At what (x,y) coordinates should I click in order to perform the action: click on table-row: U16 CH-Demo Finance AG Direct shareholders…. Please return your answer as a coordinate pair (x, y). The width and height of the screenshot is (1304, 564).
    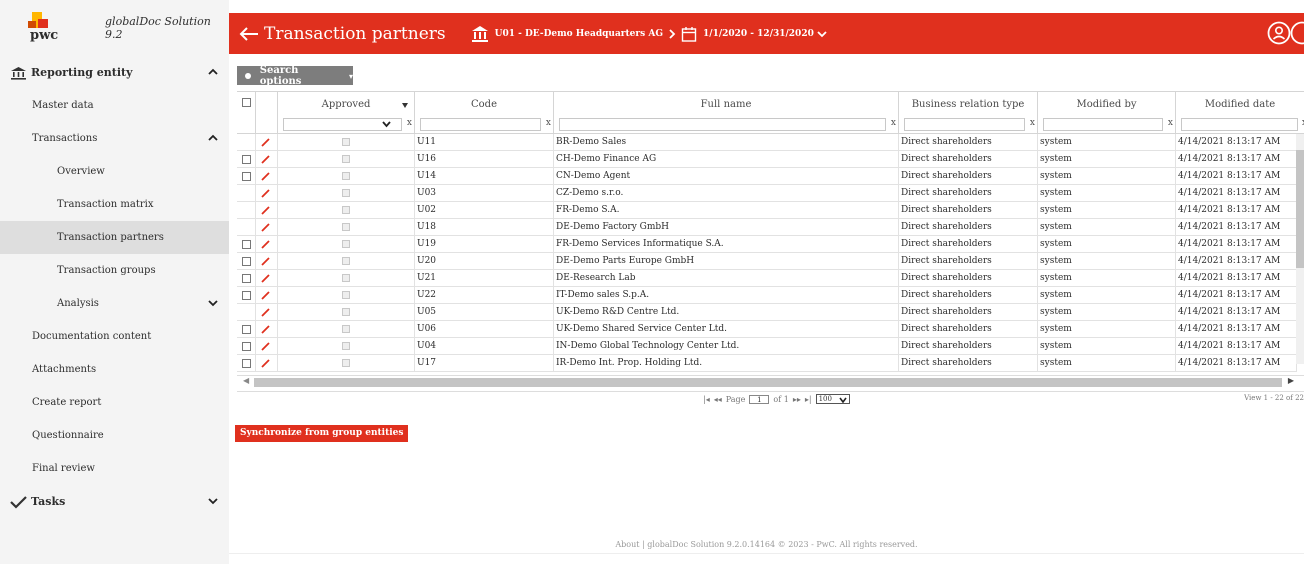
    Looking at the image, I should click on (767, 159).